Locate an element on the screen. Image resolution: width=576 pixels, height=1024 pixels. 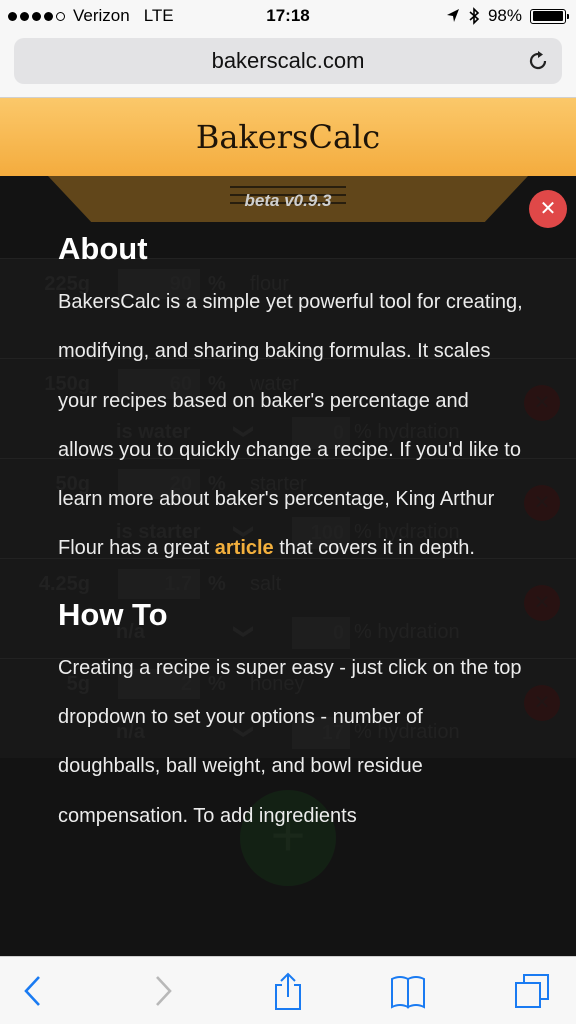
battery-percent: 98% is located at coordinates (504, 15).